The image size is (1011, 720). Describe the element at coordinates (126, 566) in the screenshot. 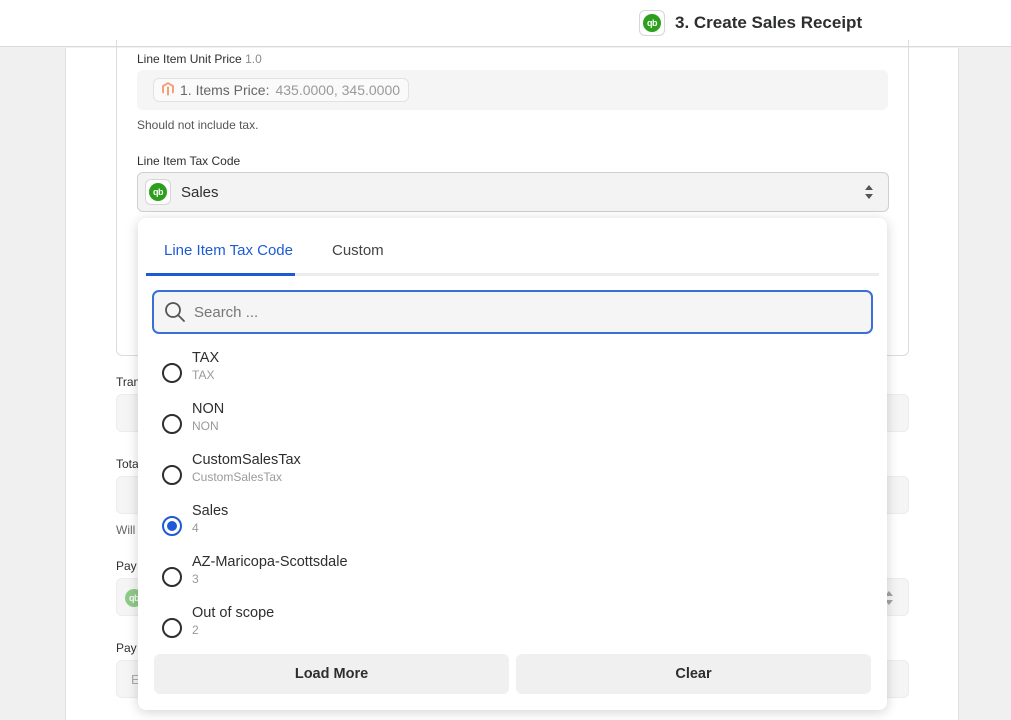

I see `bg-label-pay-1: Pay` at that location.